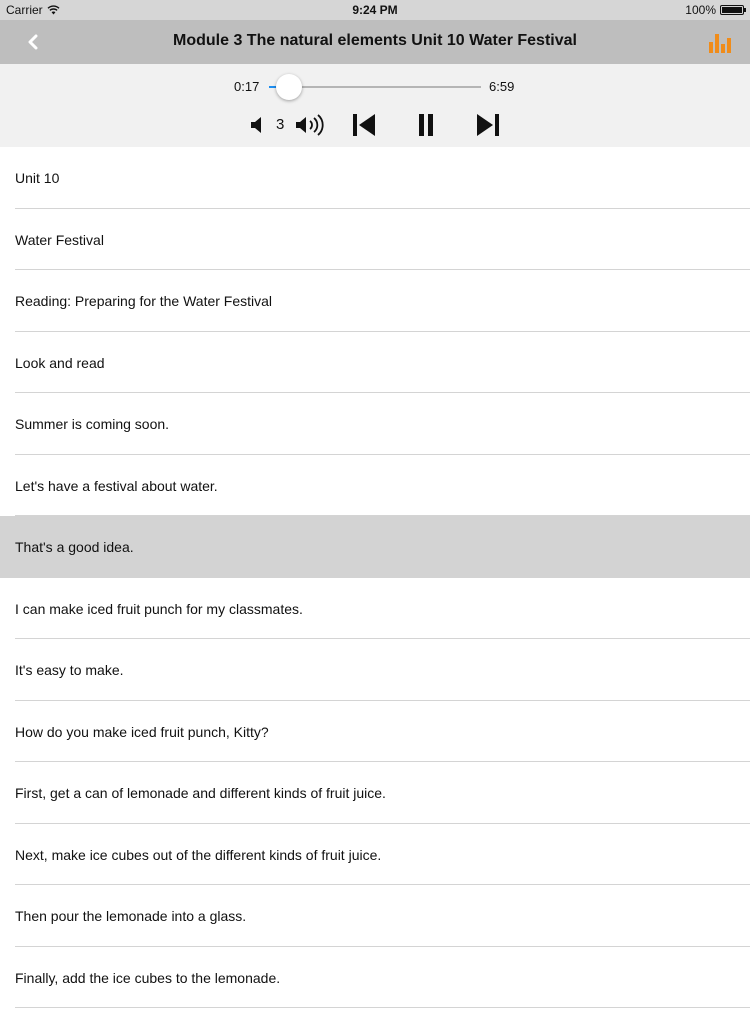  What do you see at coordinates (289, 87) in the screenshot?
I see `progress-knob` at bounding box center [289, 87].